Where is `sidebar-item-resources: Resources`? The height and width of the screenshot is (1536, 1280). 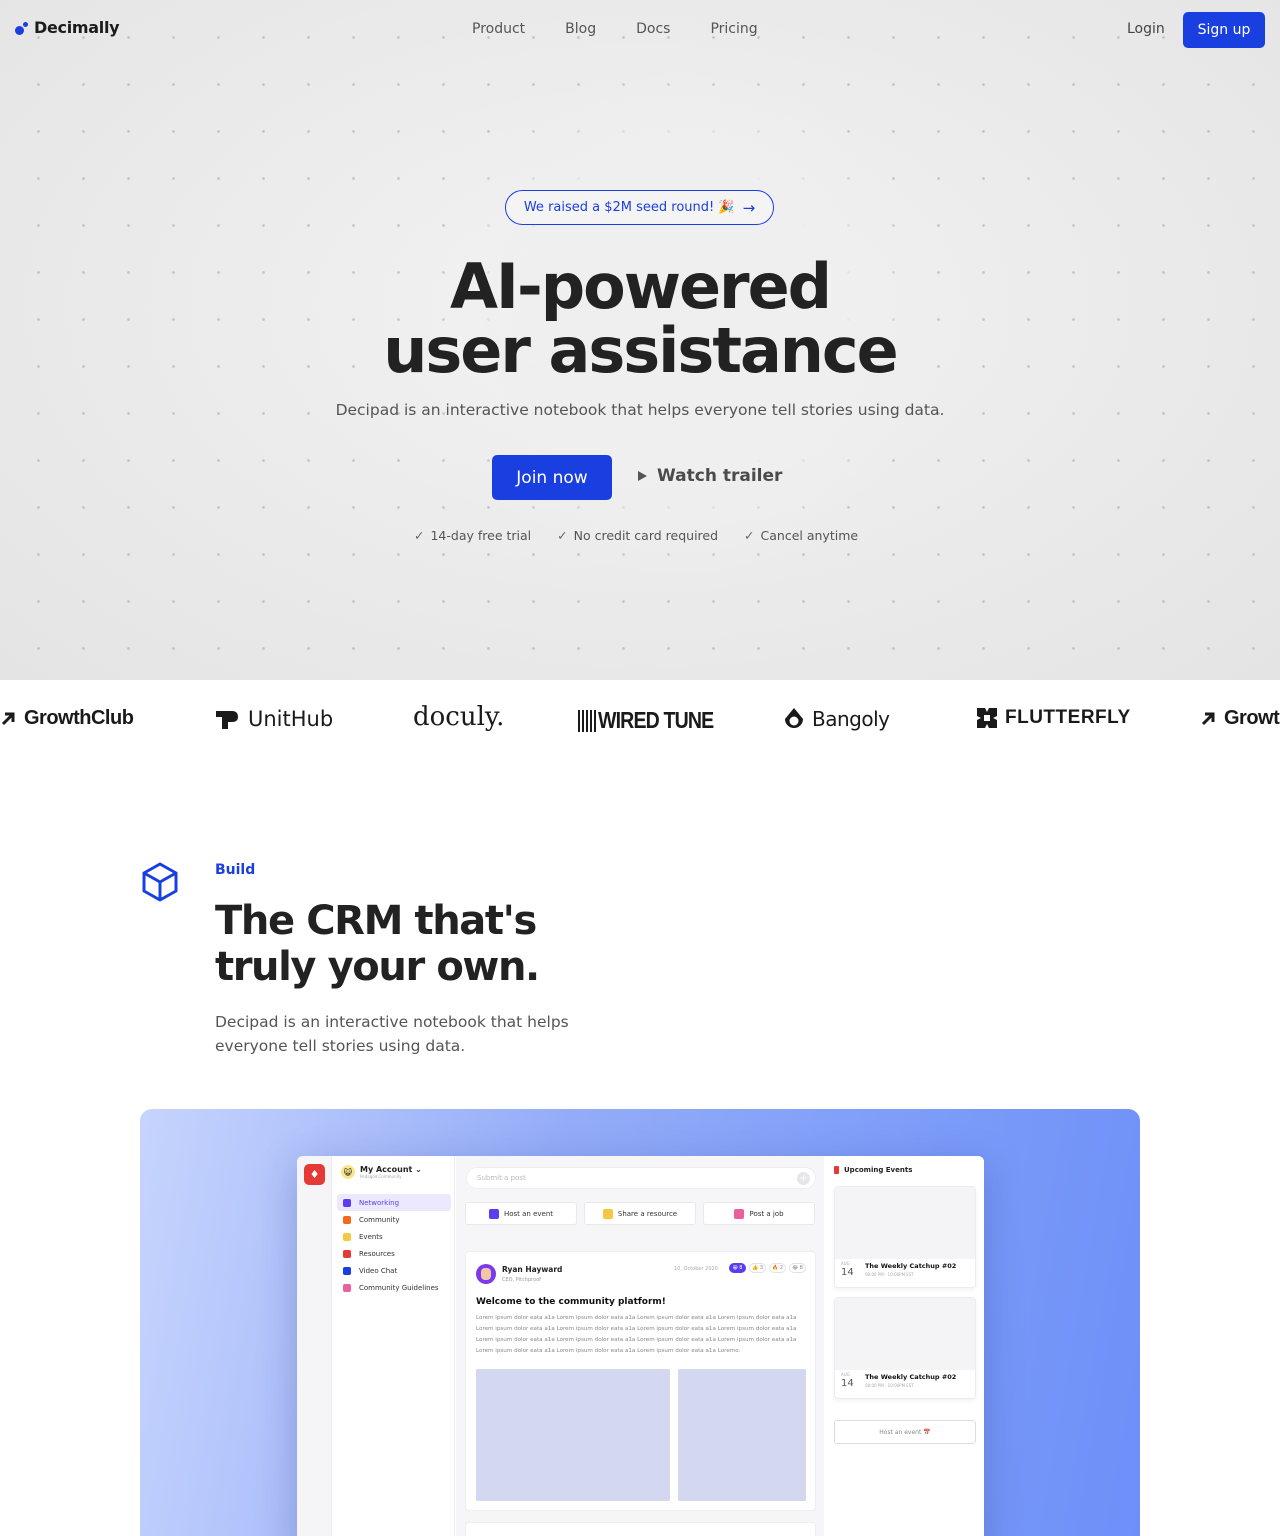 sidebar-item-resources: Resources is located at coordinates (394, 1253).